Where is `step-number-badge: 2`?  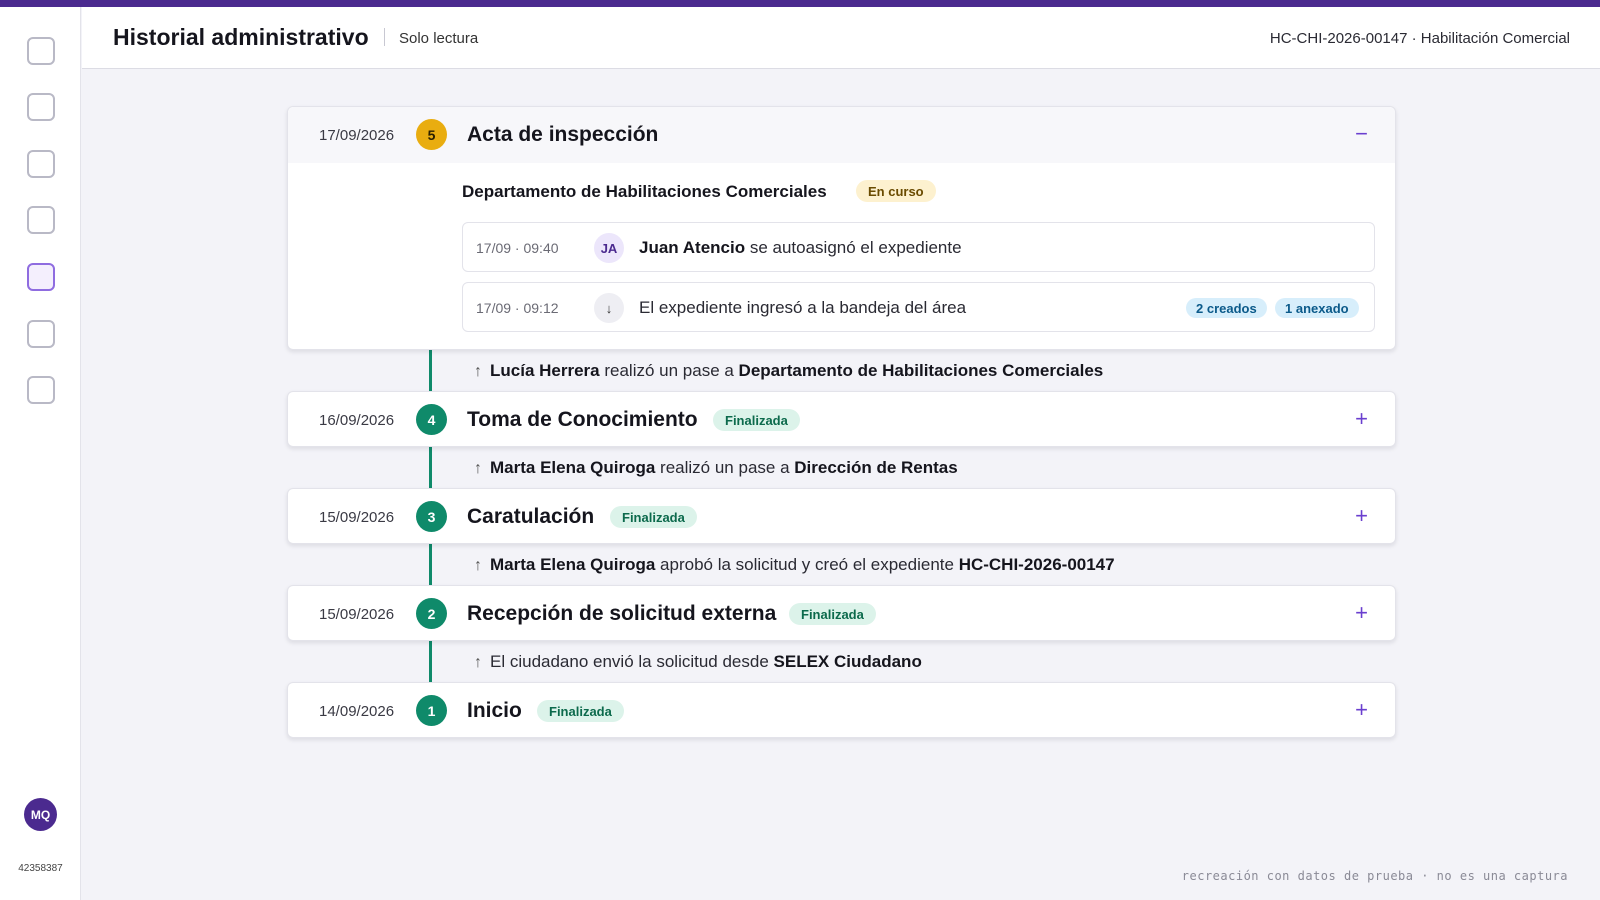 step-number-badge: 2 is located at coordinates (431, 613).